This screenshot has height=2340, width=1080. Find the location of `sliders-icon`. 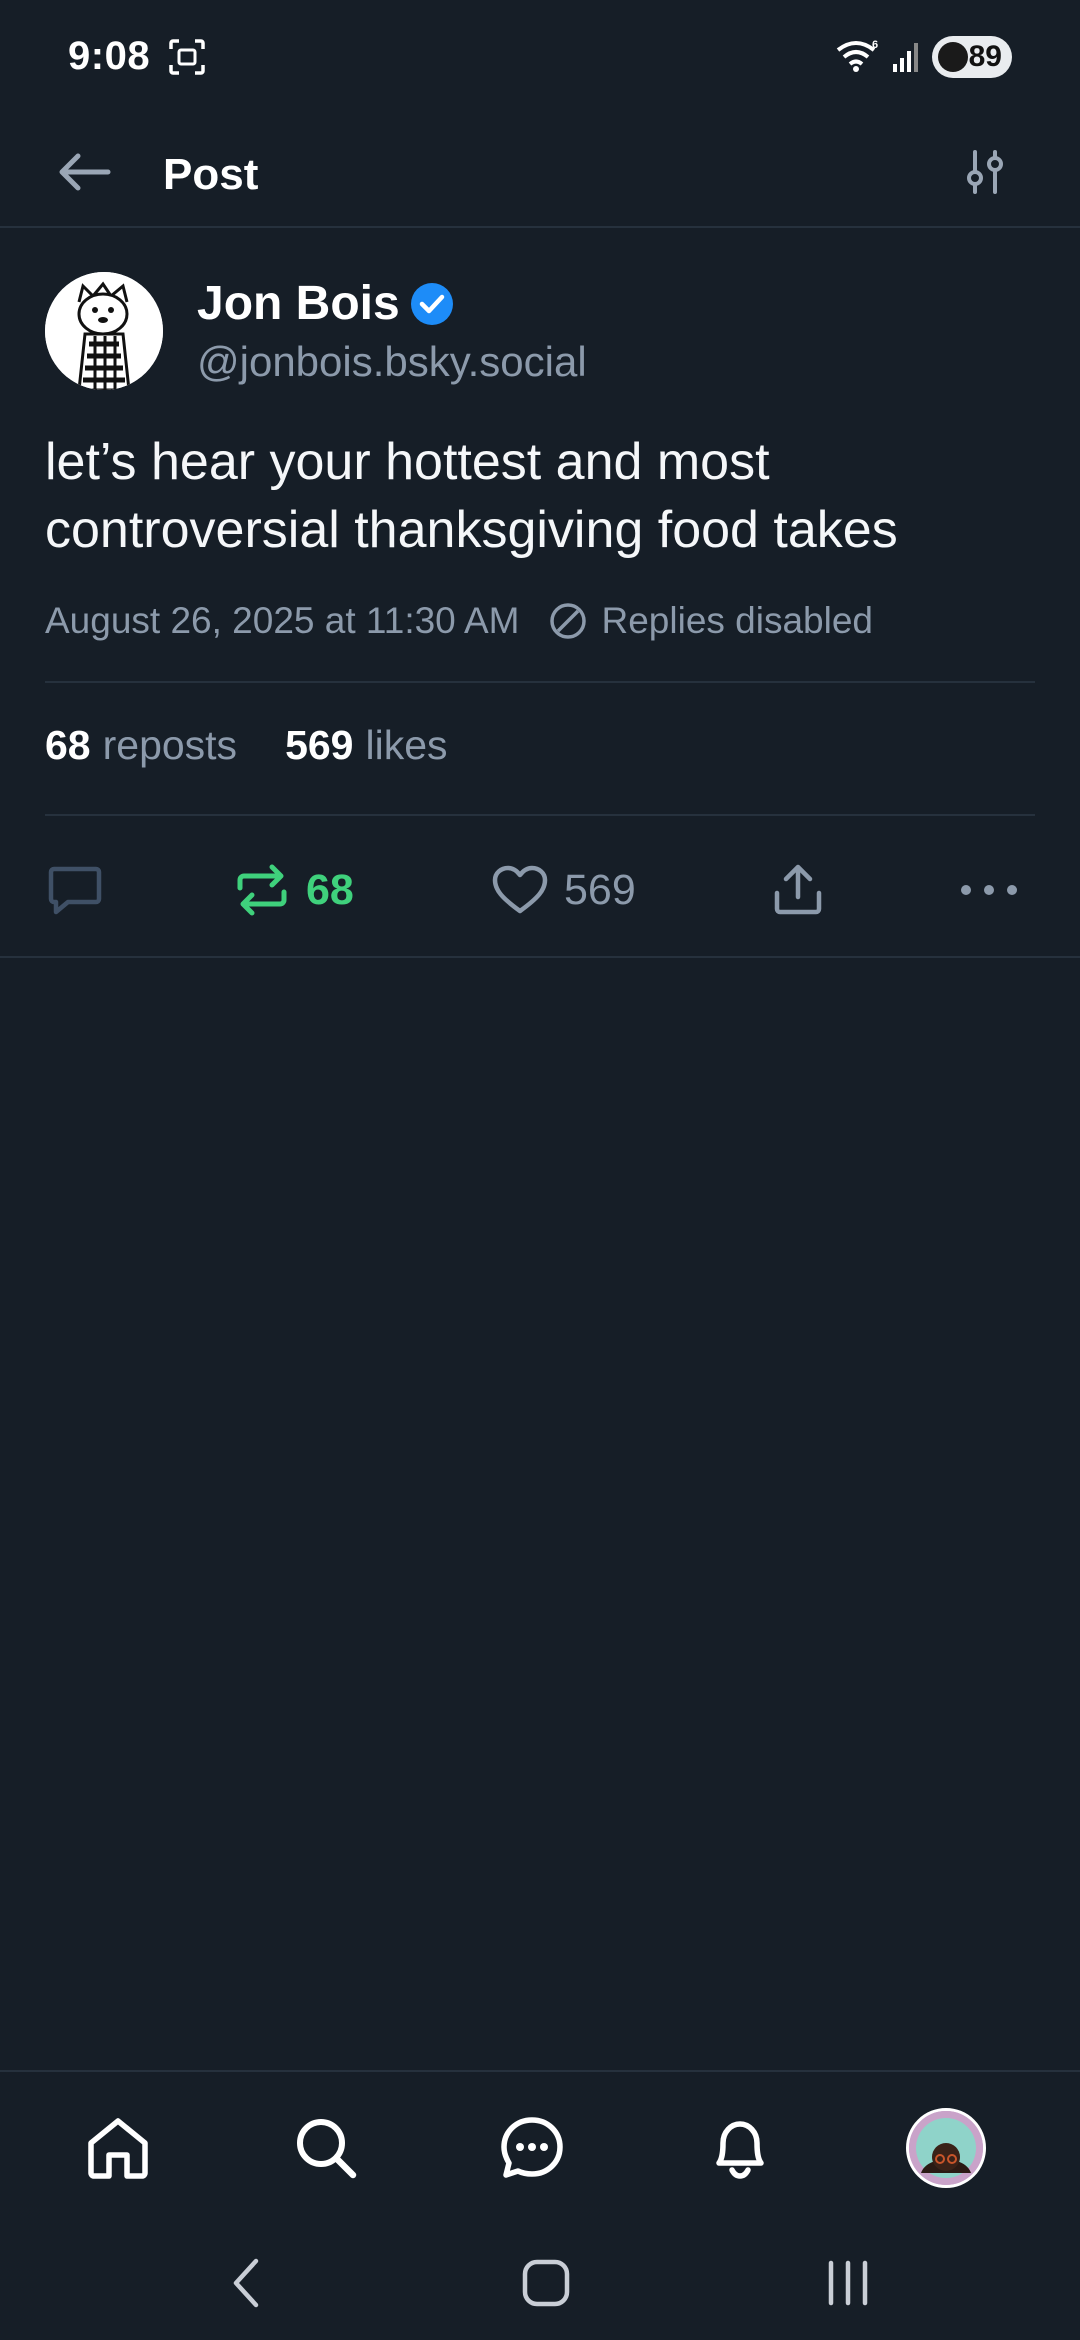

sliders-icon is located at coordinates (985, 172).